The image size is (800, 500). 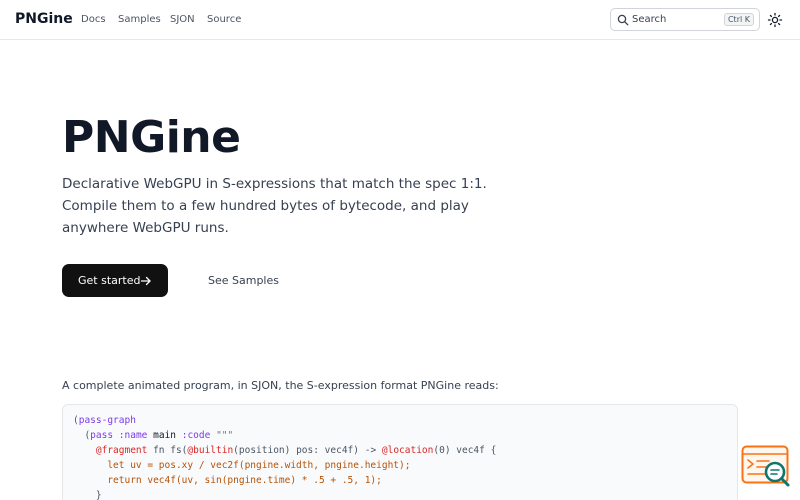 What do you see at coordinates (139, 19) in the screenshot?
I see `nav-link-samples: Samples` at bounding box center [139, 19].